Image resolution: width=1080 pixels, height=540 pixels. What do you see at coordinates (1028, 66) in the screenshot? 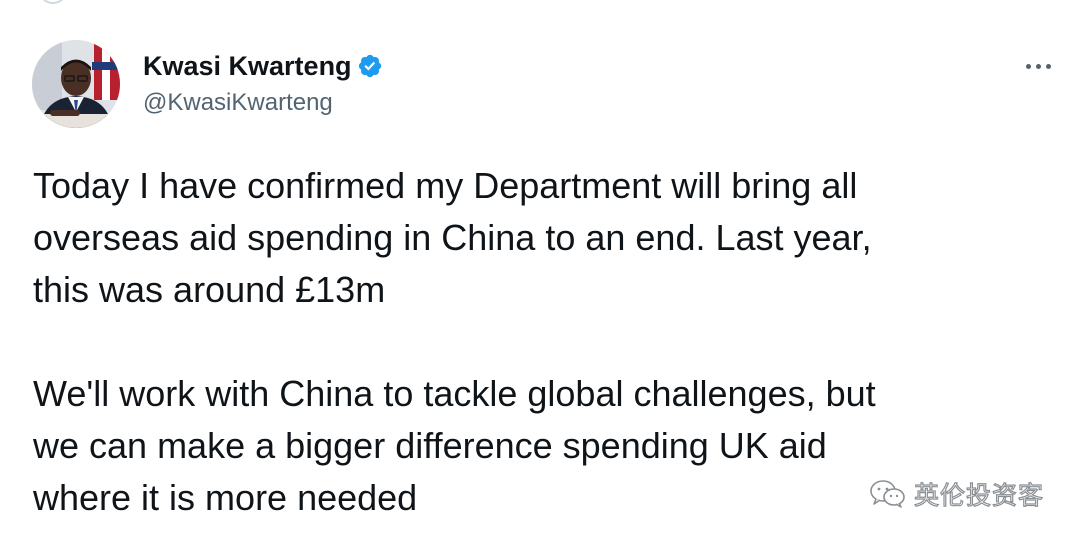
I see `more-options-icon` at bounding box center [1028, 66].